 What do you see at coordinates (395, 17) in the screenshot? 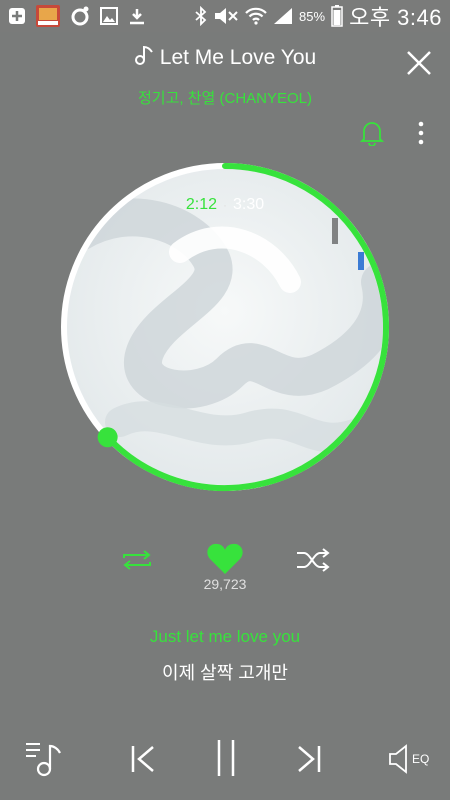
I see `status-time: 오후 3:46` at bounding box center [395, 17].